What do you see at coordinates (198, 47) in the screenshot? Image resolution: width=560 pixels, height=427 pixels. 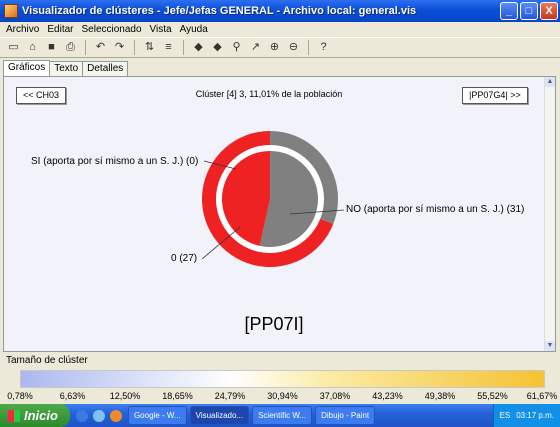 I see `back-icon: ◆` at bounding box center [198, 47].